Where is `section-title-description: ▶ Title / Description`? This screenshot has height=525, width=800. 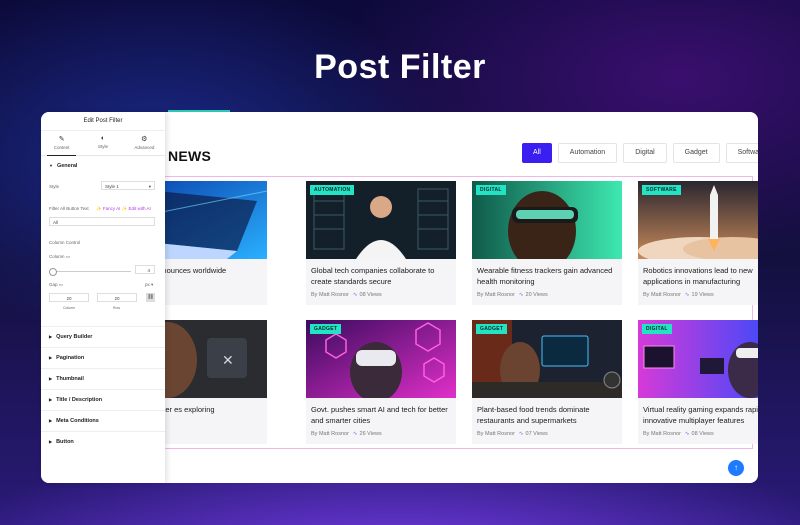 section-title-description: ▶ Title / Description is located at coordinates (103, 399).